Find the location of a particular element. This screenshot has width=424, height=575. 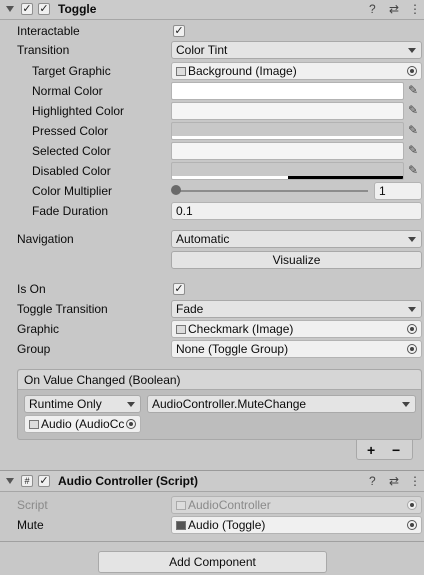

is-on-label: Is On is located at coordinates (31, 289).